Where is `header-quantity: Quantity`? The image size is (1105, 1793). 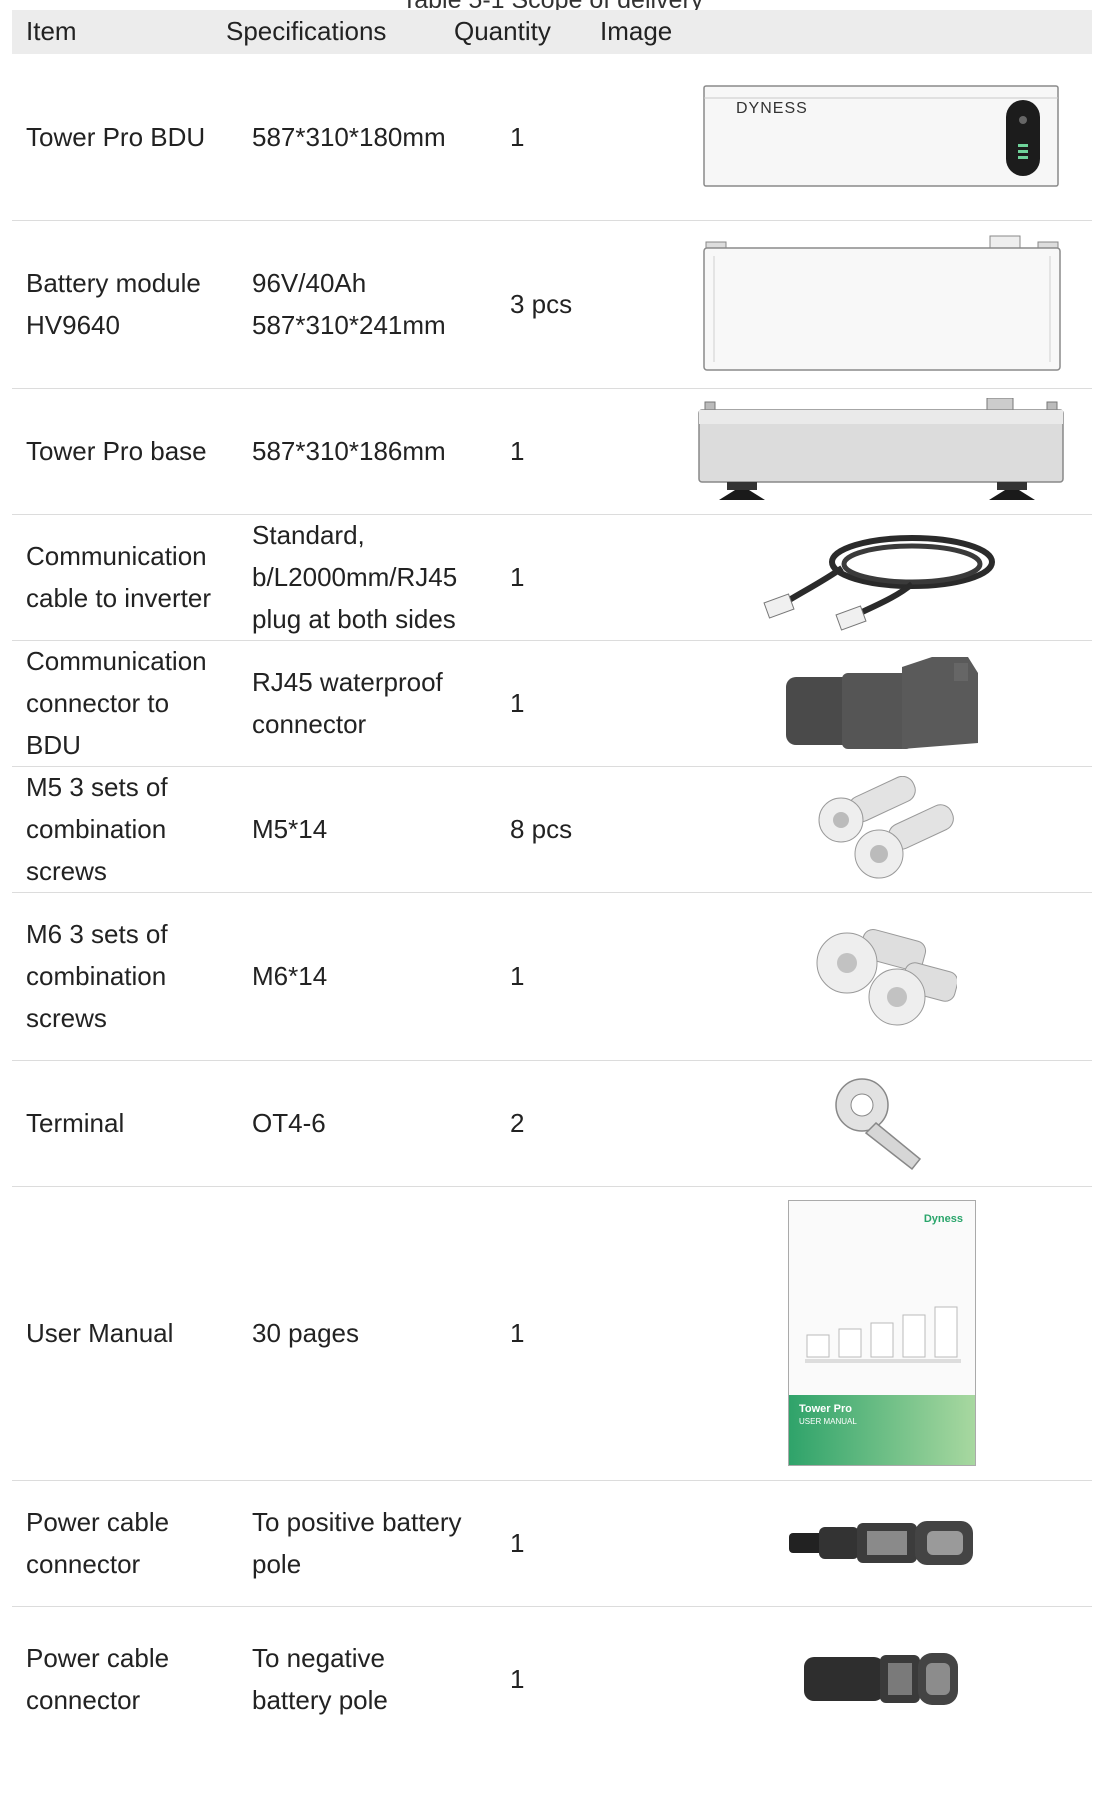
header-quantity: Quantity is located at coordinates (502, 31).